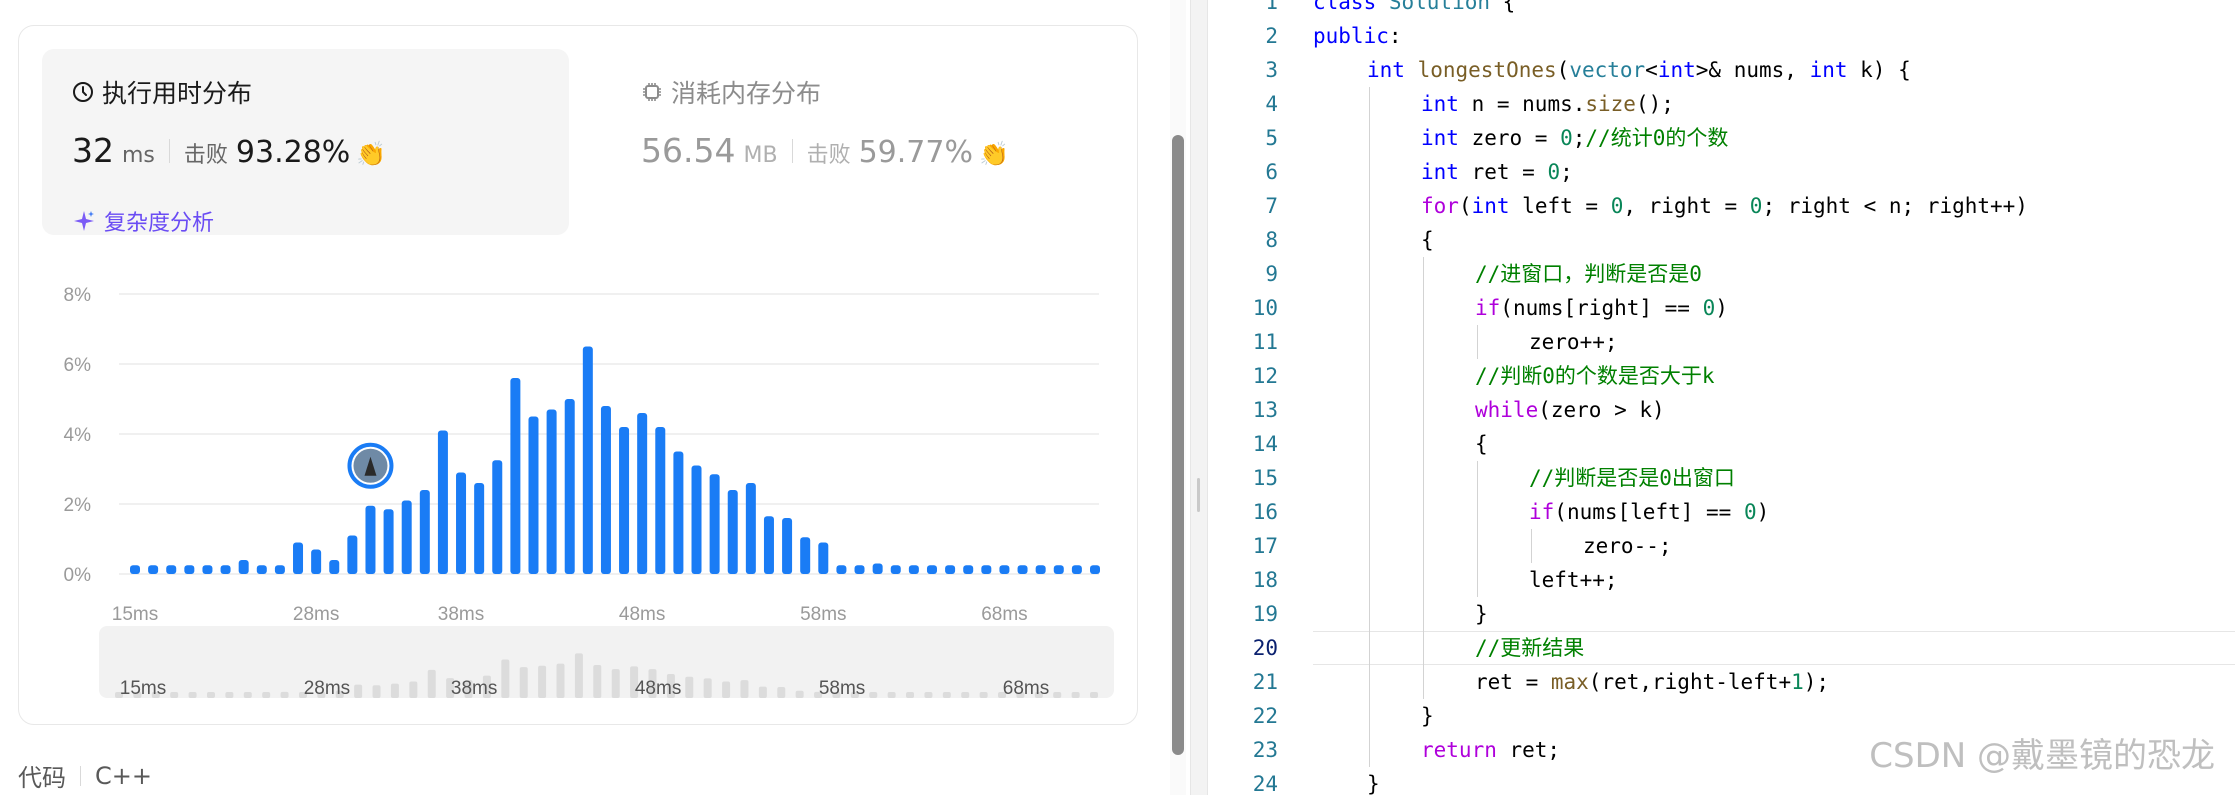  What do you see at coordinates (1721, 546) in the screenshot?
I see `code-line: 17 zero--;` at bounding box center [1721, 546].